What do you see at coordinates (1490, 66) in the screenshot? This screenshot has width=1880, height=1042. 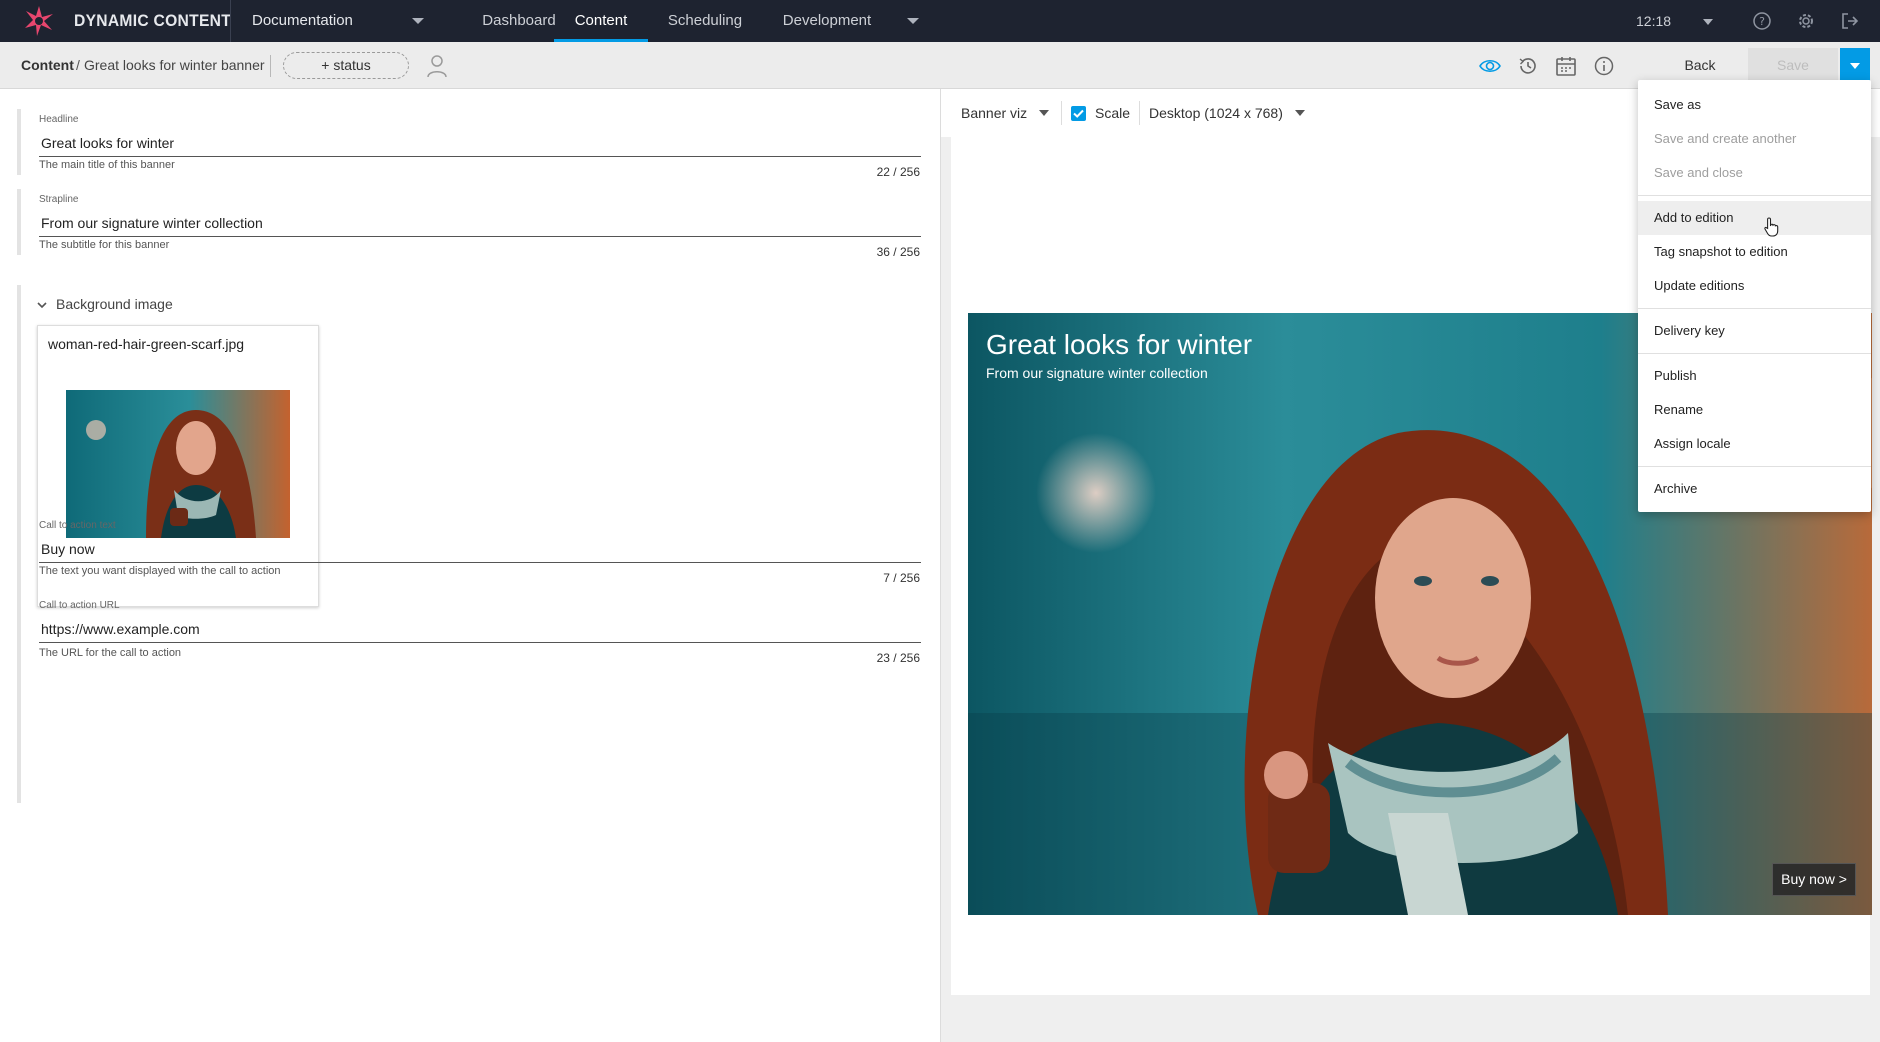 I see `visualization-eye-icon` at bounding box center [1490, 66].